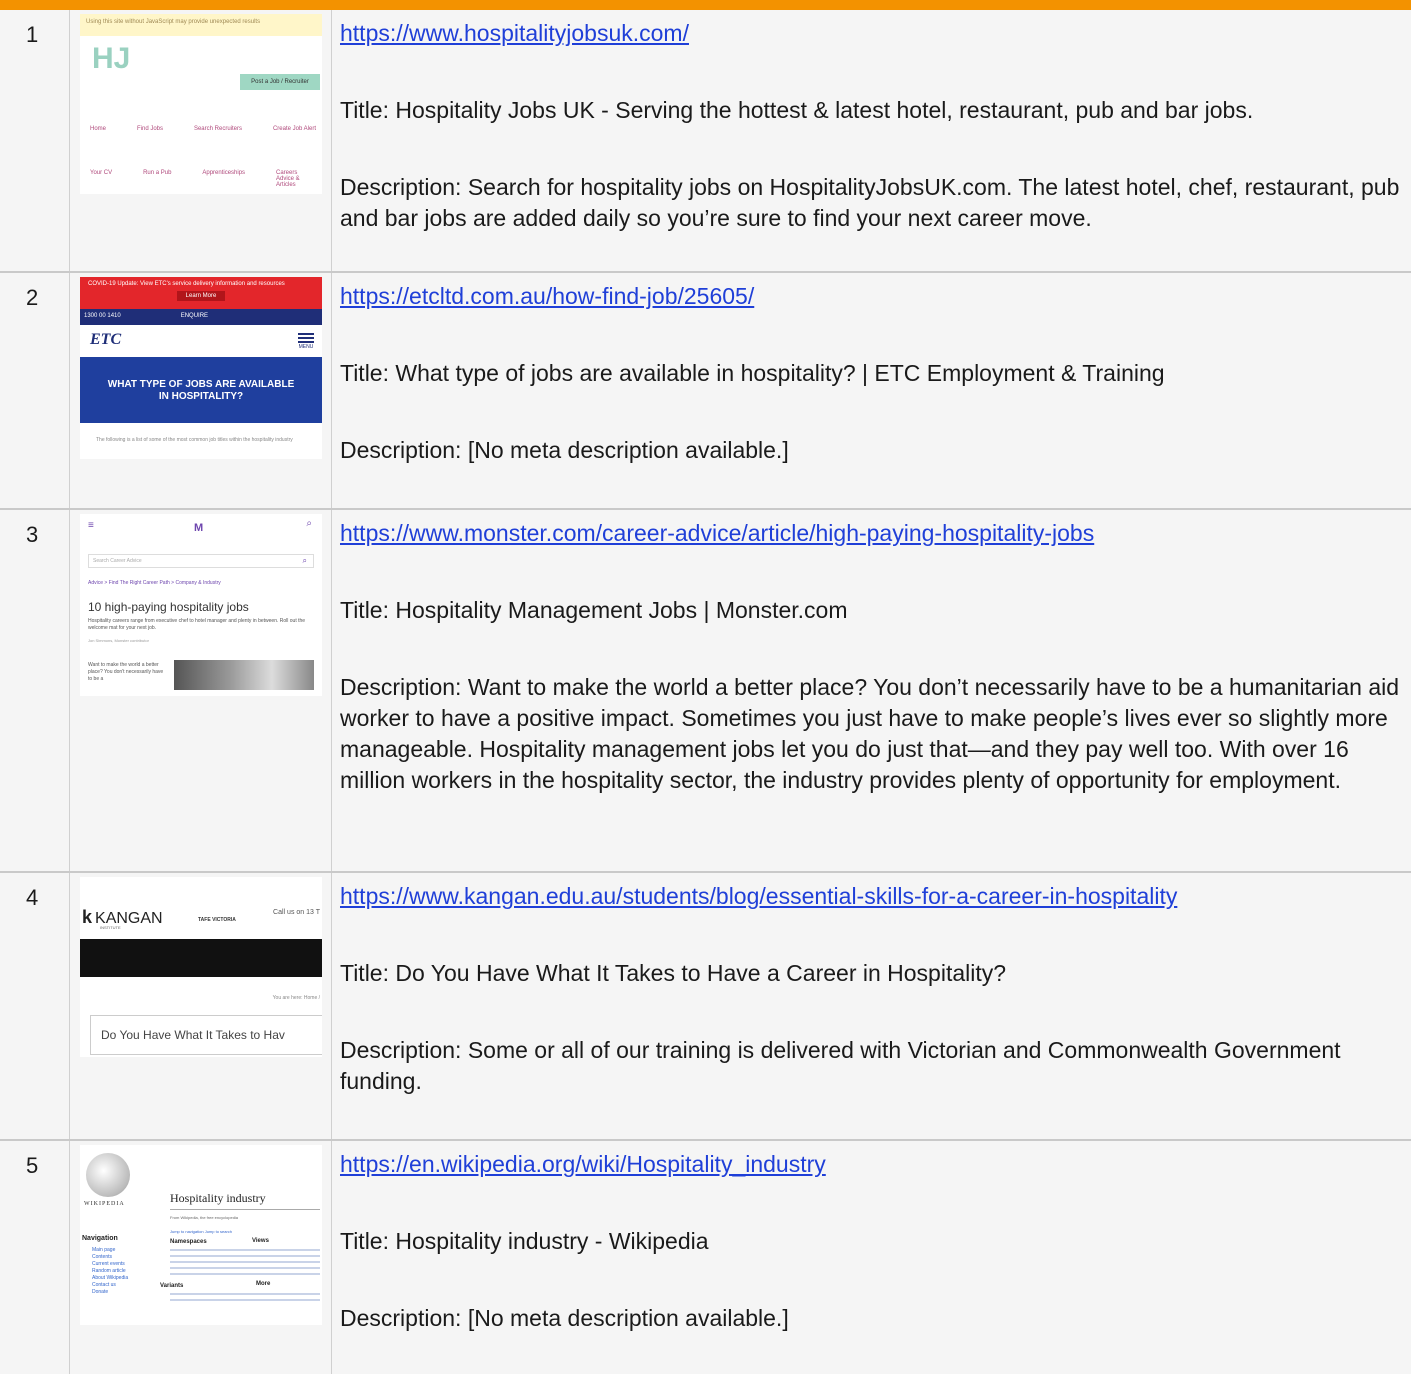 This screenshot has height=1374, width=1411. Describe the element at coordinates (705, 5) in the screenshot. I see `top-orange-band` at that location.